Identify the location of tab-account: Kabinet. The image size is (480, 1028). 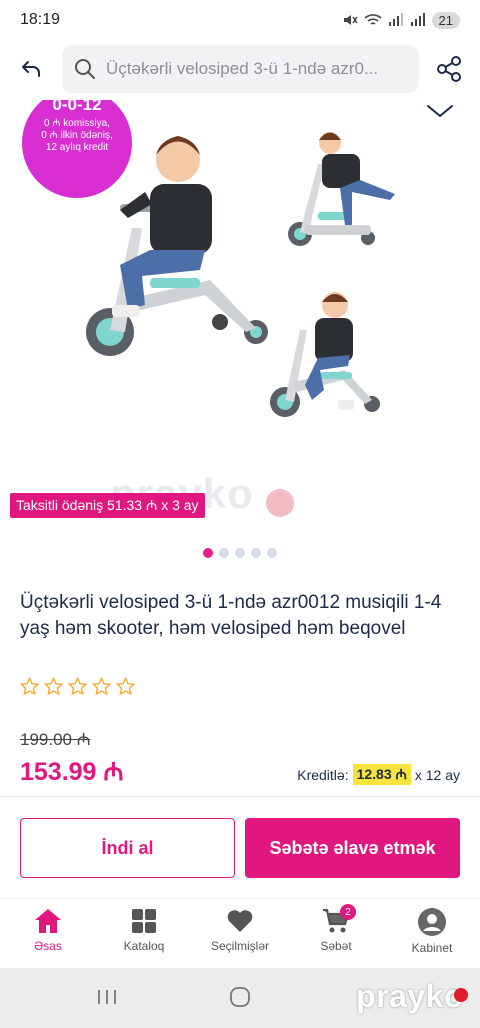
(432, 933).